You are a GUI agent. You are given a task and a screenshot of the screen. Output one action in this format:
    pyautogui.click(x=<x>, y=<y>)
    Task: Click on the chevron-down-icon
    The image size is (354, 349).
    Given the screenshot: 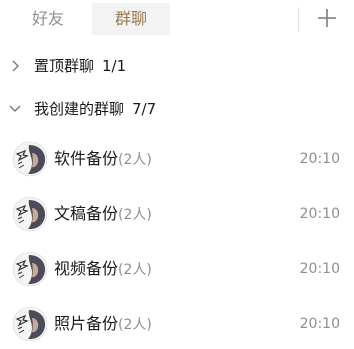 What is the action you would take?
    pyautogui.click(x=16, y=109)
    